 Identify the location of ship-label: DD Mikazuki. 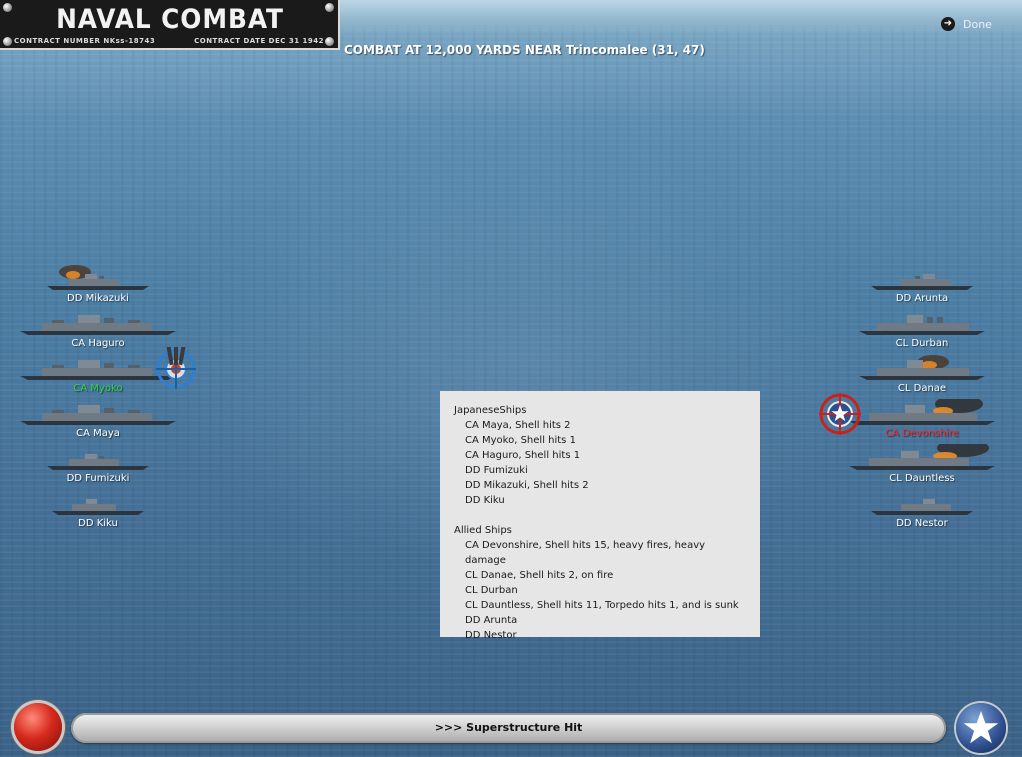
(98, 298).